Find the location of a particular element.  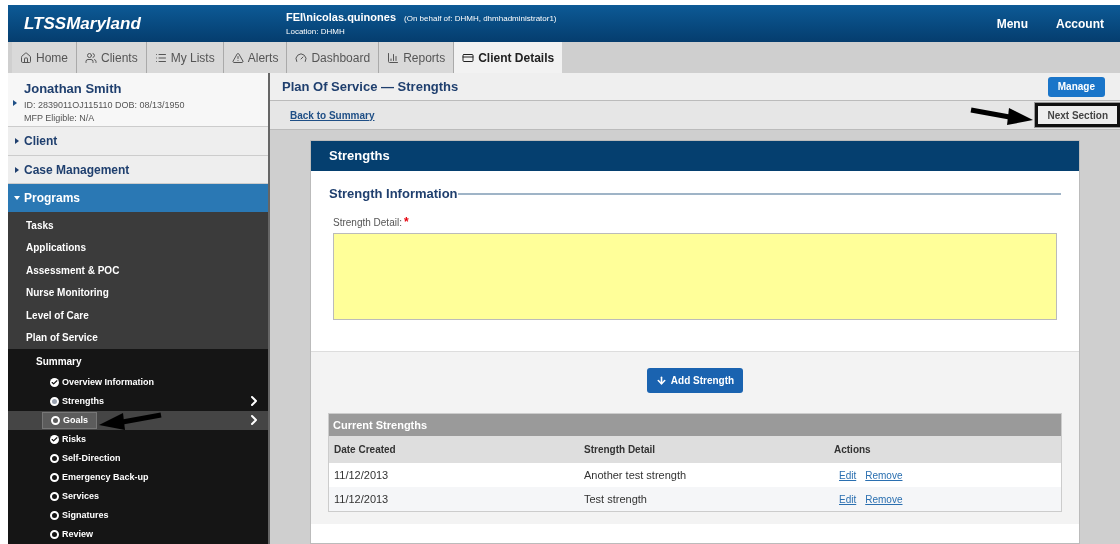

column-header: Actions is located at coordinates (852, 450).